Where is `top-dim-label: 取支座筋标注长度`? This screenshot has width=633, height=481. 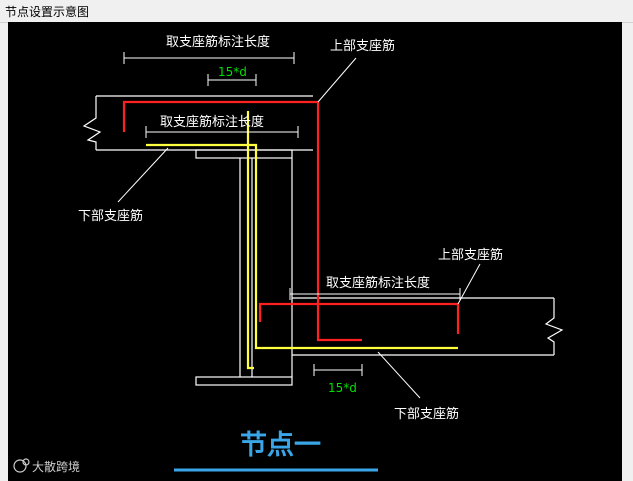 top-dim-label: 取支座筋标注长度 is located at coordinates (218, 42).